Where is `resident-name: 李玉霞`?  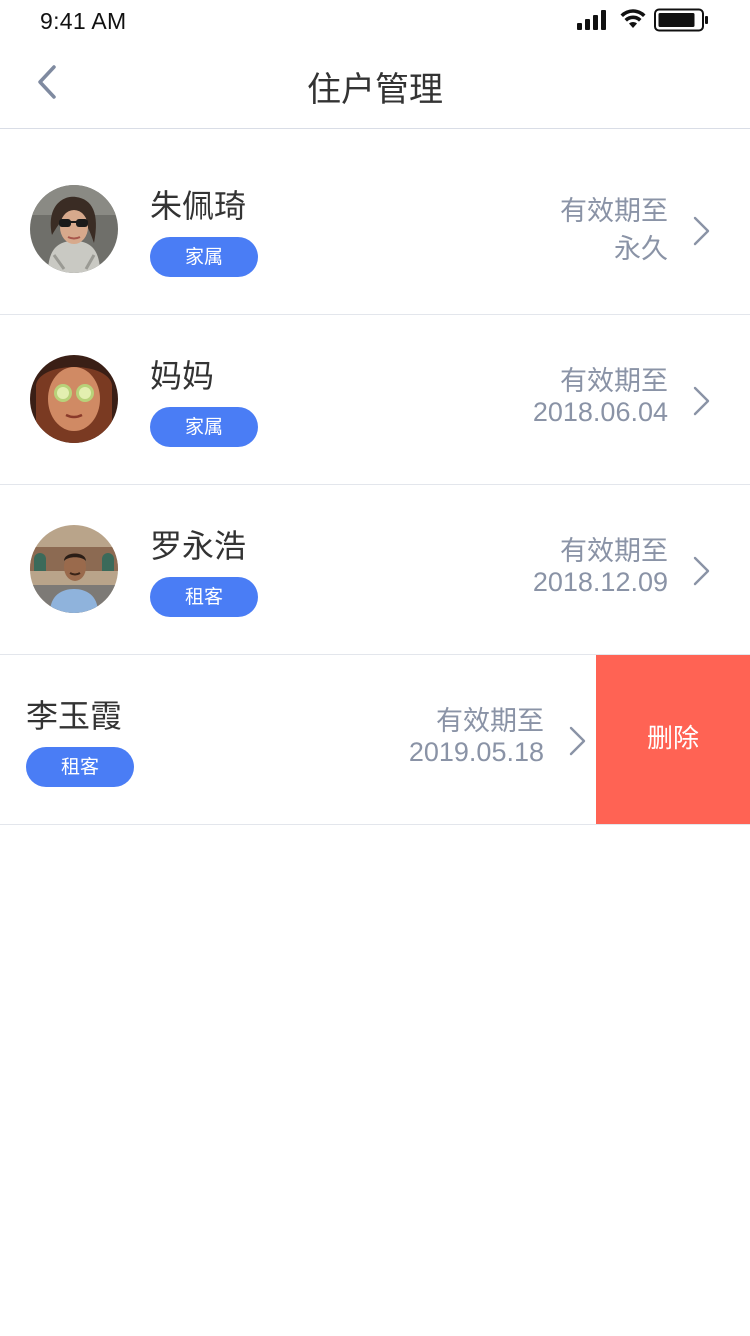
resident-name: 李玉霞 is located at coordinates (74, 716).